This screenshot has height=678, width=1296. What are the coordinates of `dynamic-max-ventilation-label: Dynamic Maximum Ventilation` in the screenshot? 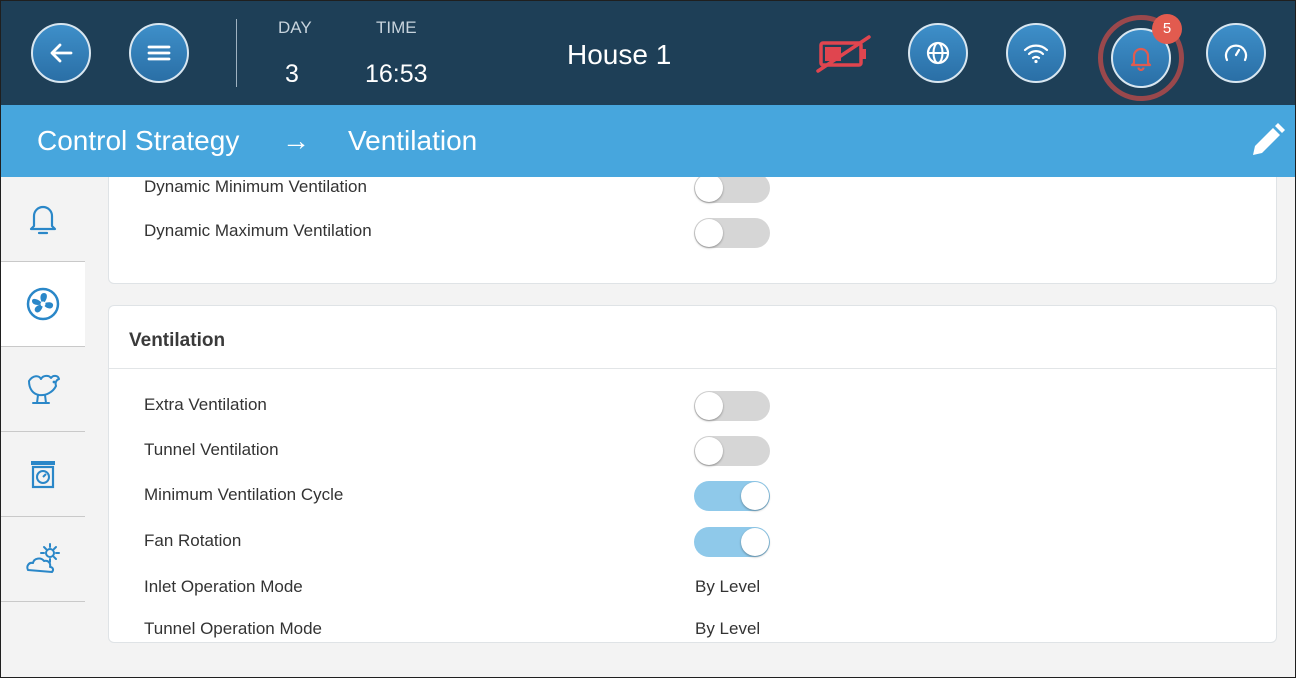 It's located at (258, 230).